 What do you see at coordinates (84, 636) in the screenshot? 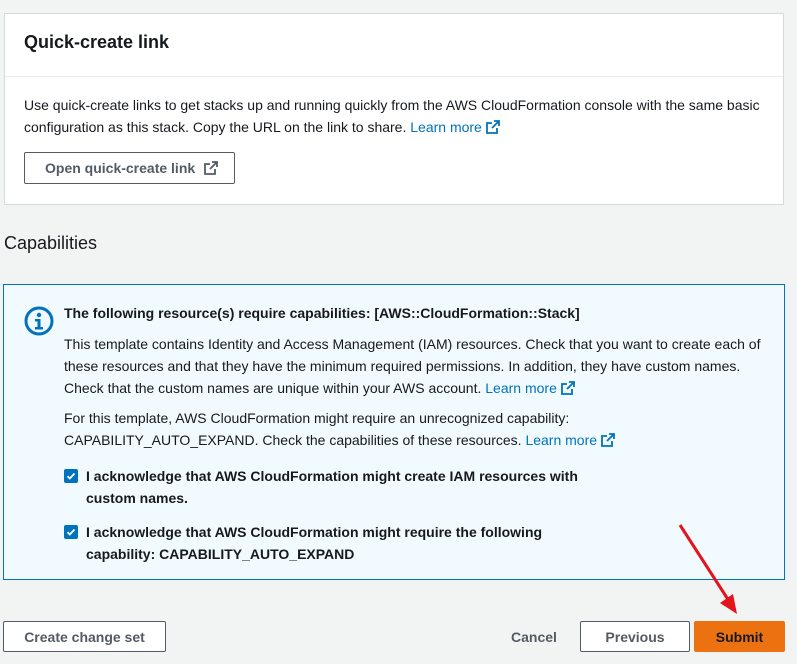
I see `create-change-set-button: Create change set` at bounding box center [84, 636].